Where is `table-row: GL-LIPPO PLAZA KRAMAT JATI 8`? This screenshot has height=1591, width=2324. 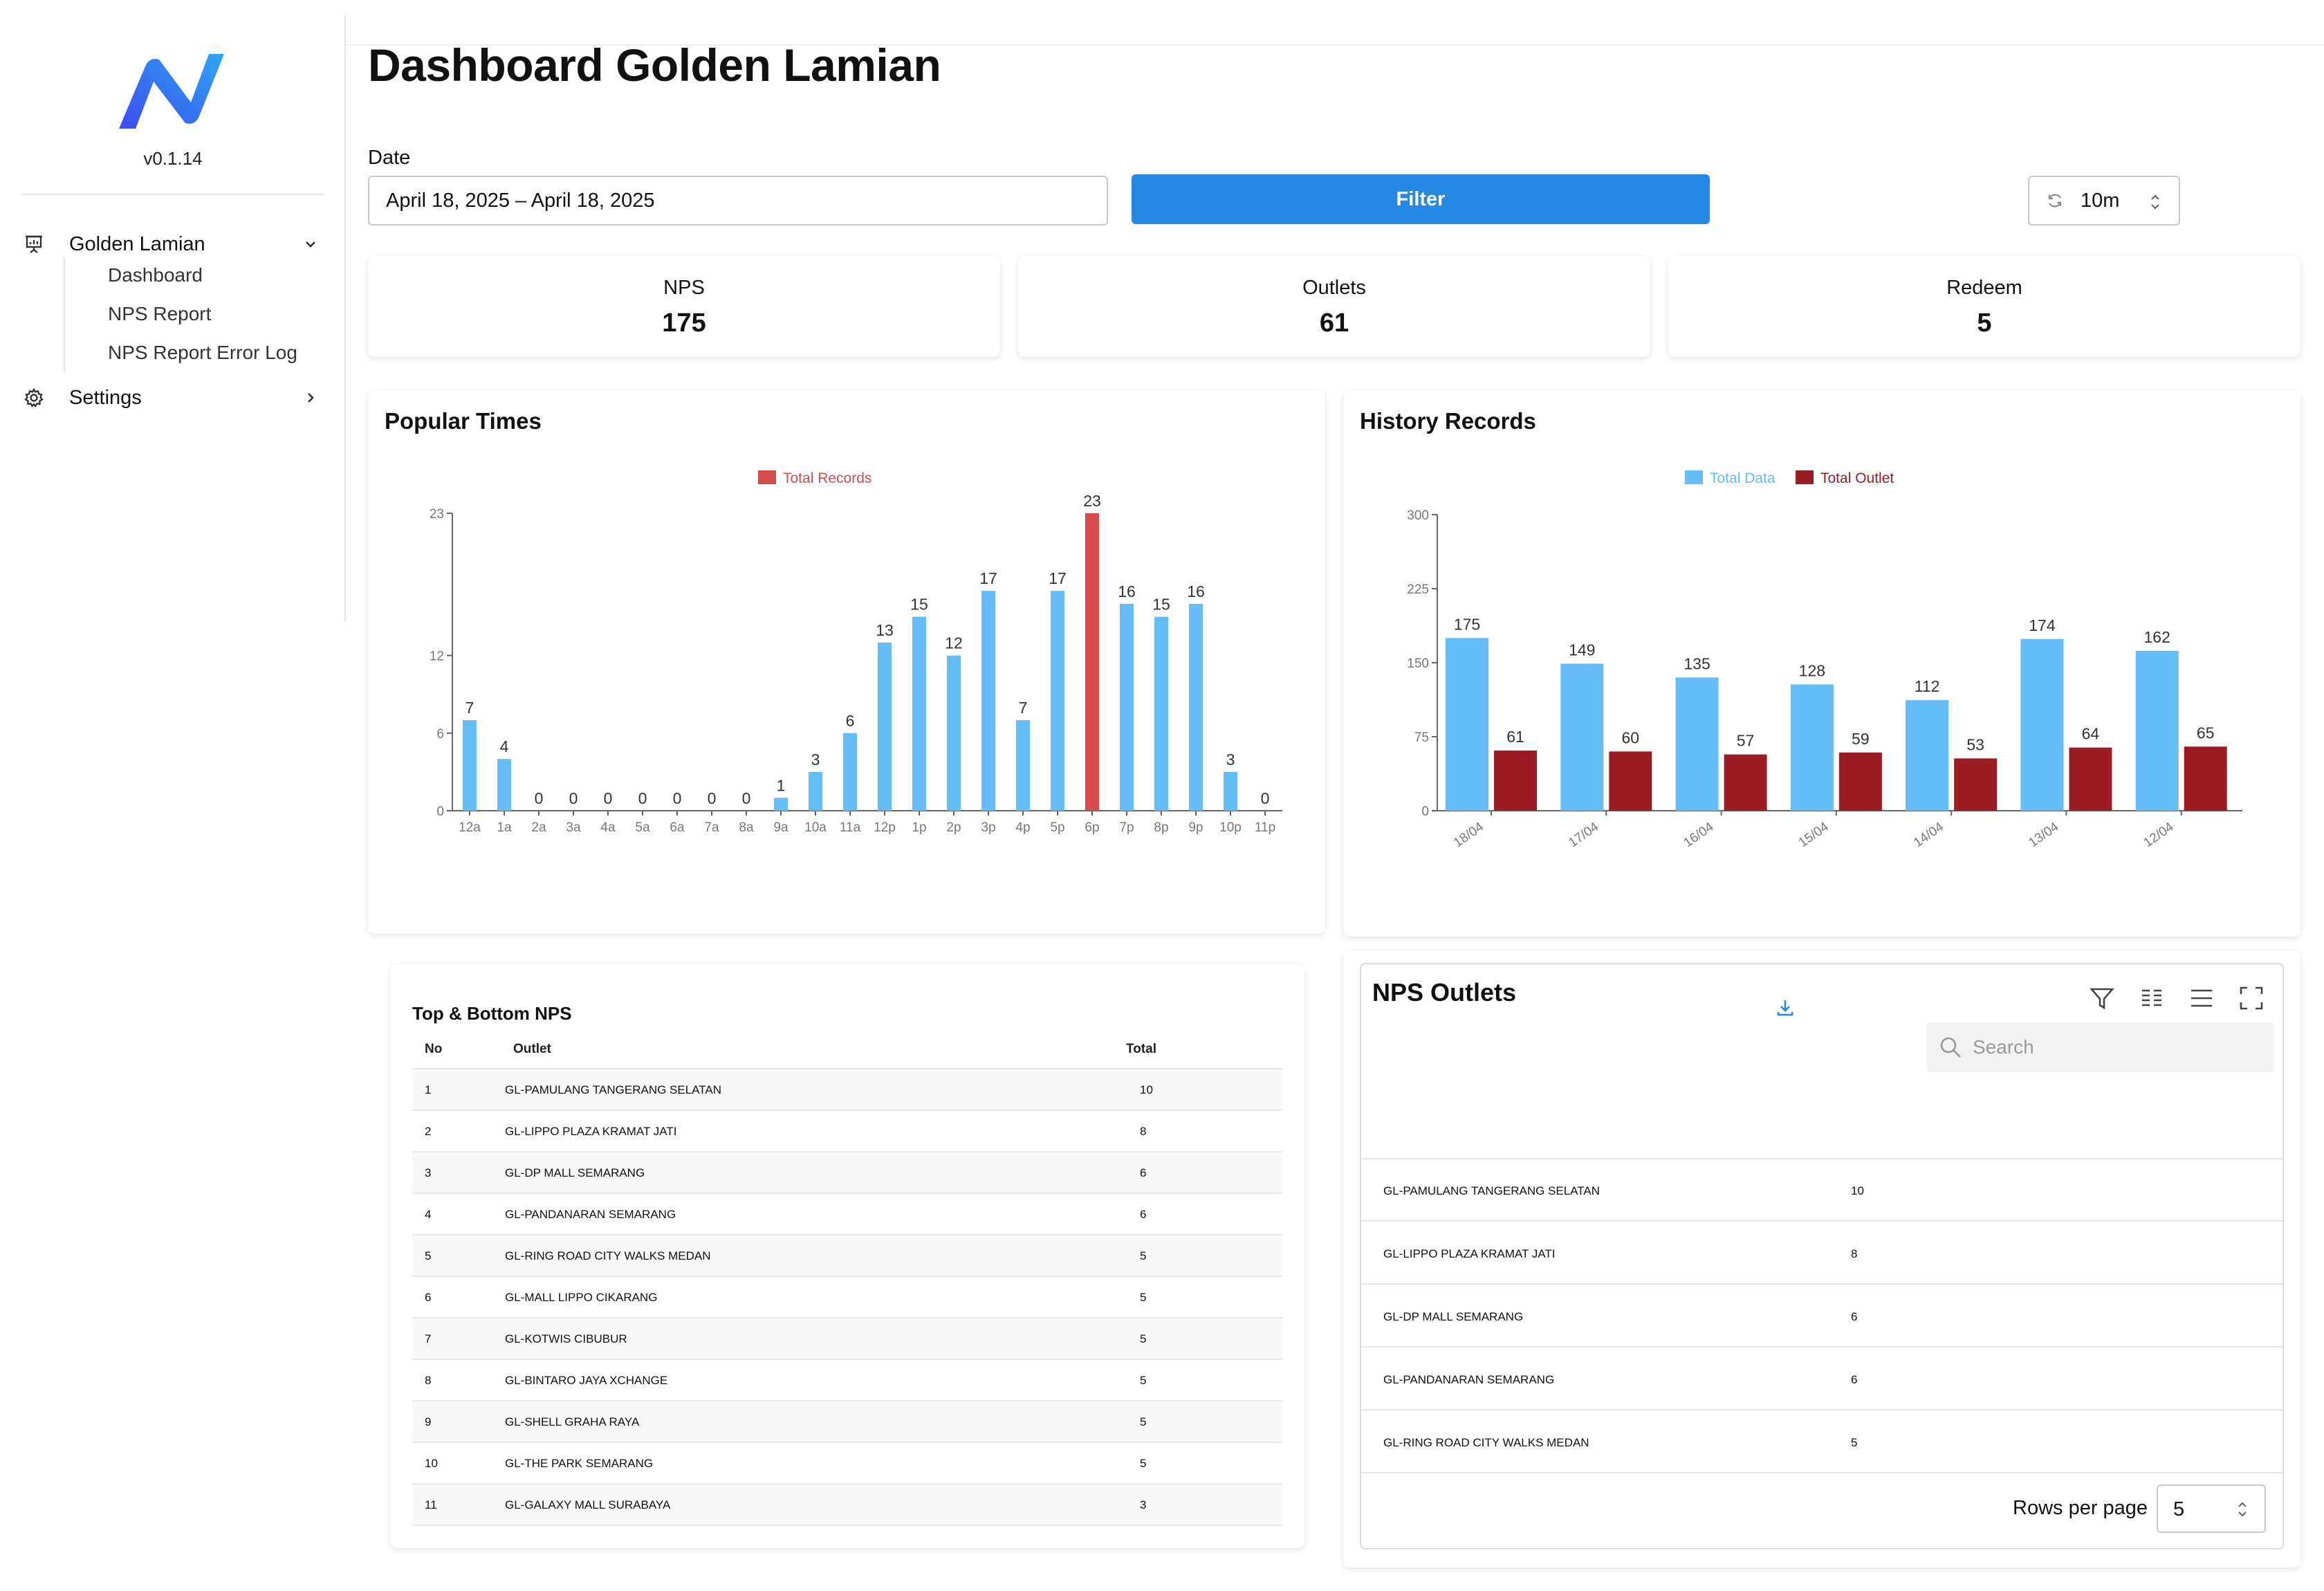 table-row: GL-LIPPO PLAZA KRAMAT JATI 8 is located at coordinates (1821, 1253).